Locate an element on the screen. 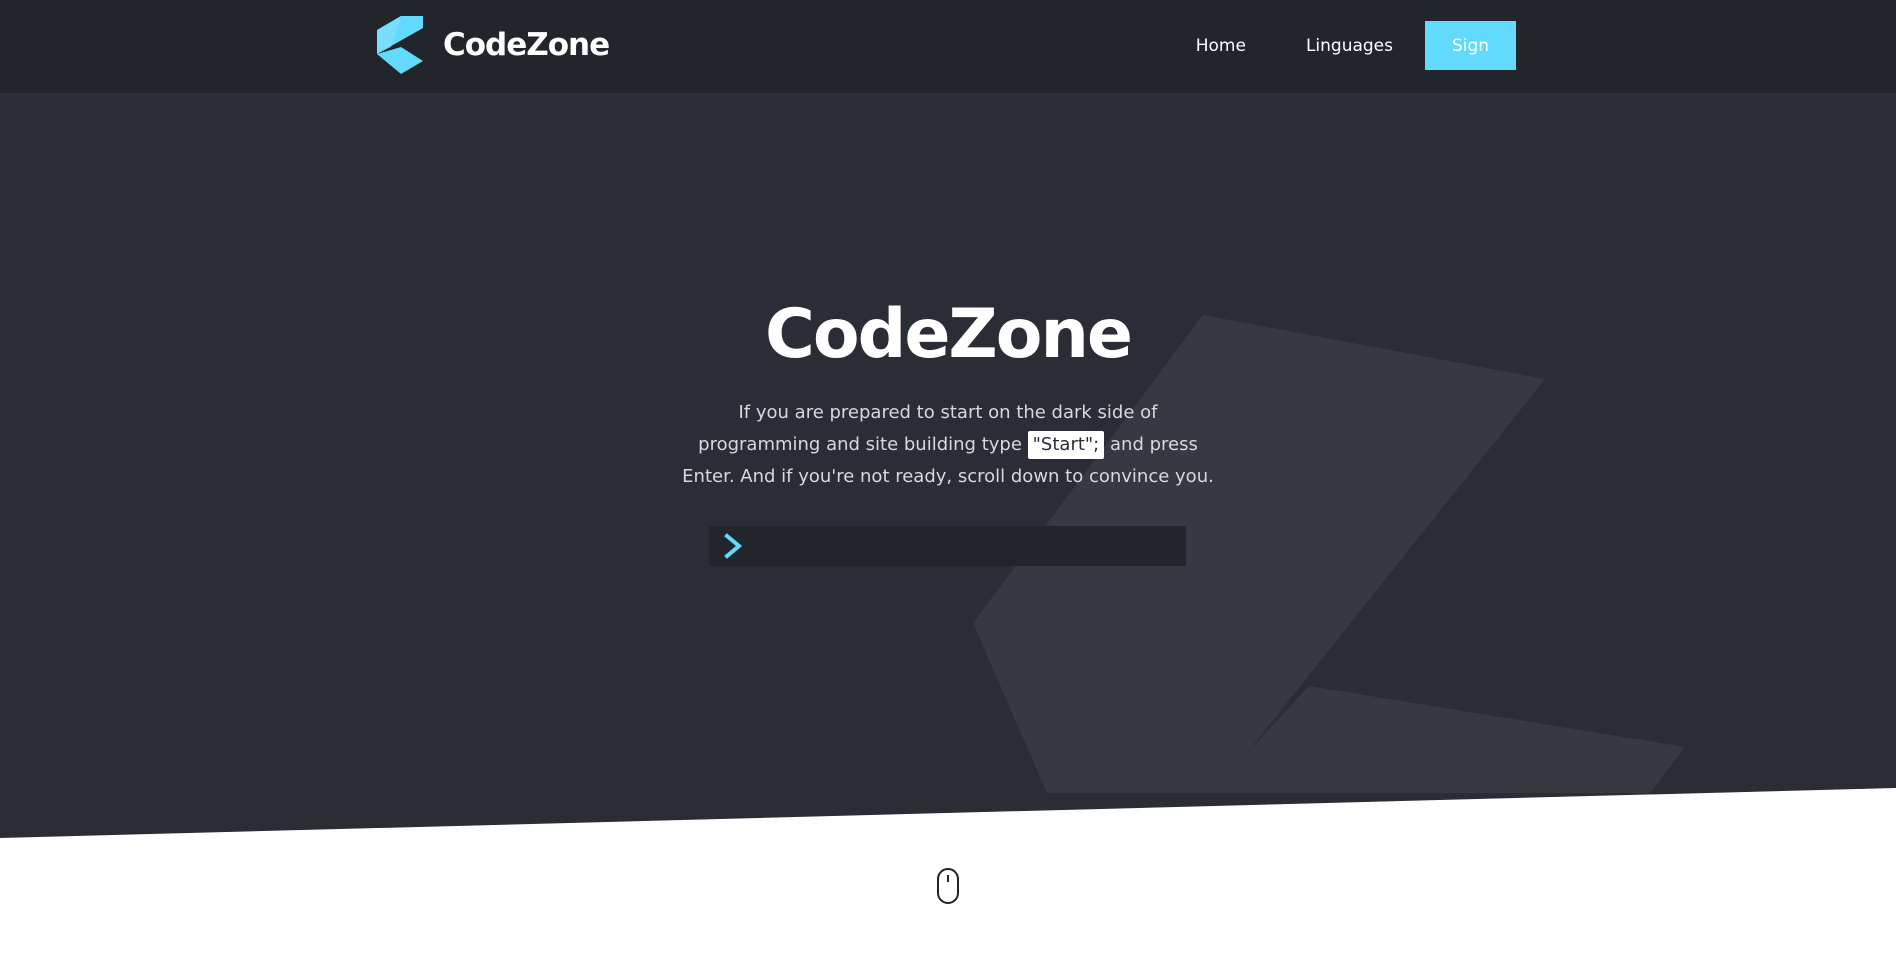 The height and width of the screenshot is (963, 1896). command-console is located at coordinates (947, 546).